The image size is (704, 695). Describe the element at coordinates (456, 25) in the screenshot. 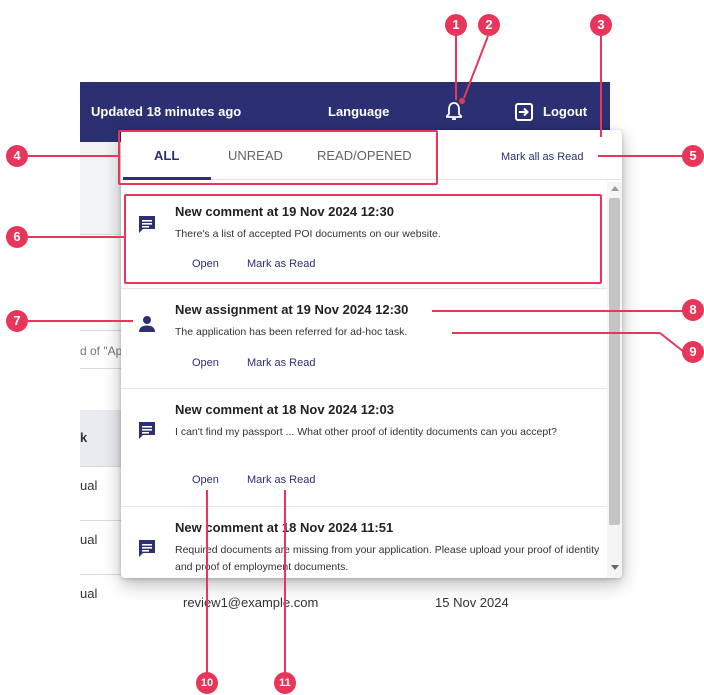

I see `annotation-badge: 1` at that location.